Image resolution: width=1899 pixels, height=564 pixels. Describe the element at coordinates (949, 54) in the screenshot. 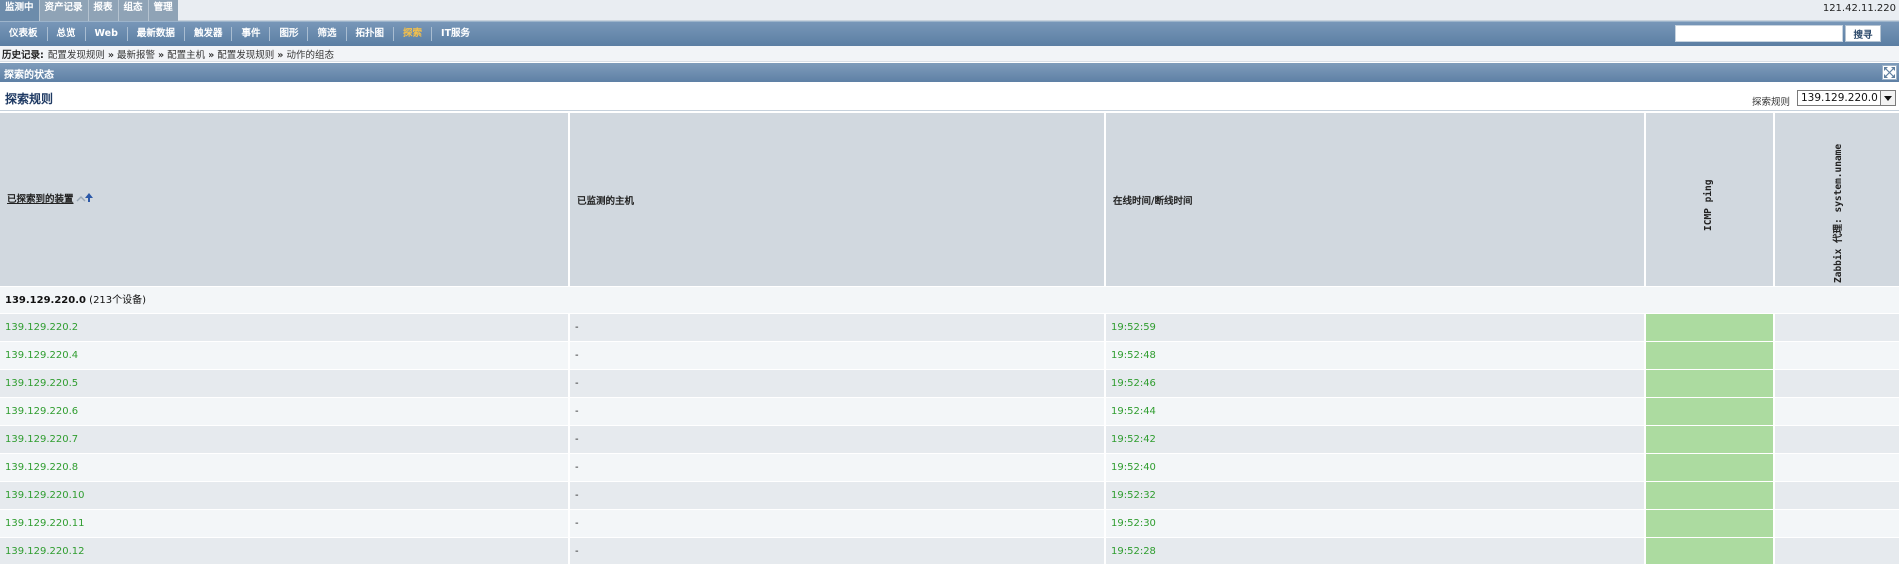

I see `history-breadcrumb: 历史记录: 配置发现规则» 最新报警» 配置主机» 配置发现规则» 动作的组态` at that location.